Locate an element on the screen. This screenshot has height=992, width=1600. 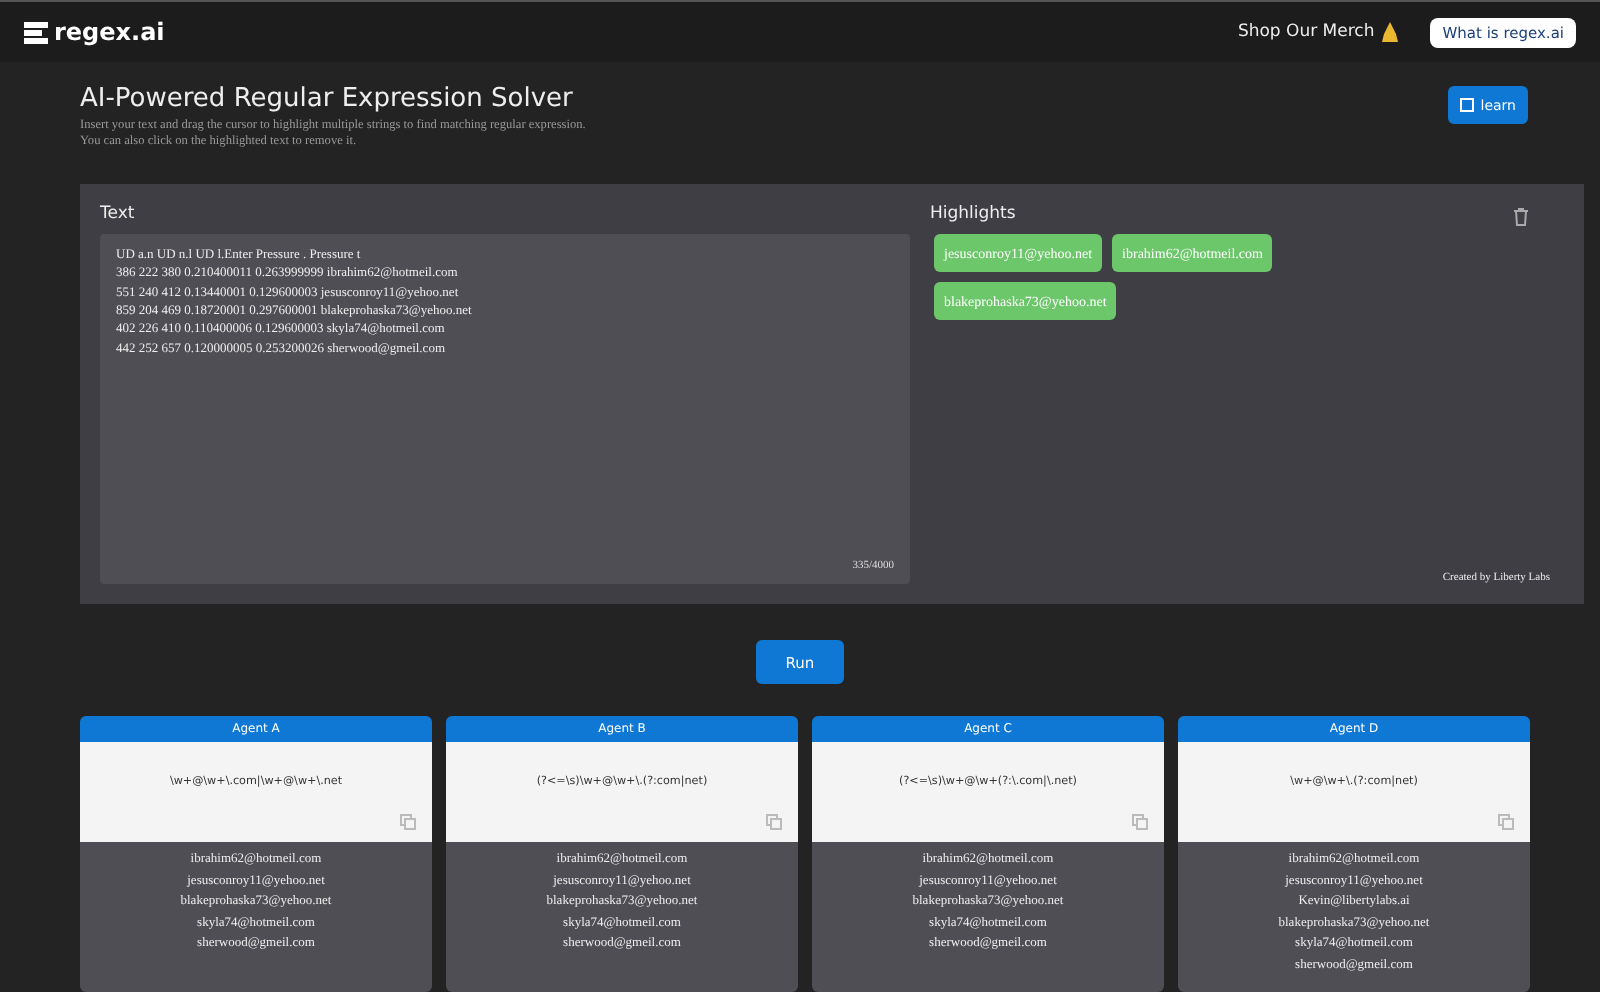
shop-link: Shop Our Merch is located at coordinates (1306, 32).